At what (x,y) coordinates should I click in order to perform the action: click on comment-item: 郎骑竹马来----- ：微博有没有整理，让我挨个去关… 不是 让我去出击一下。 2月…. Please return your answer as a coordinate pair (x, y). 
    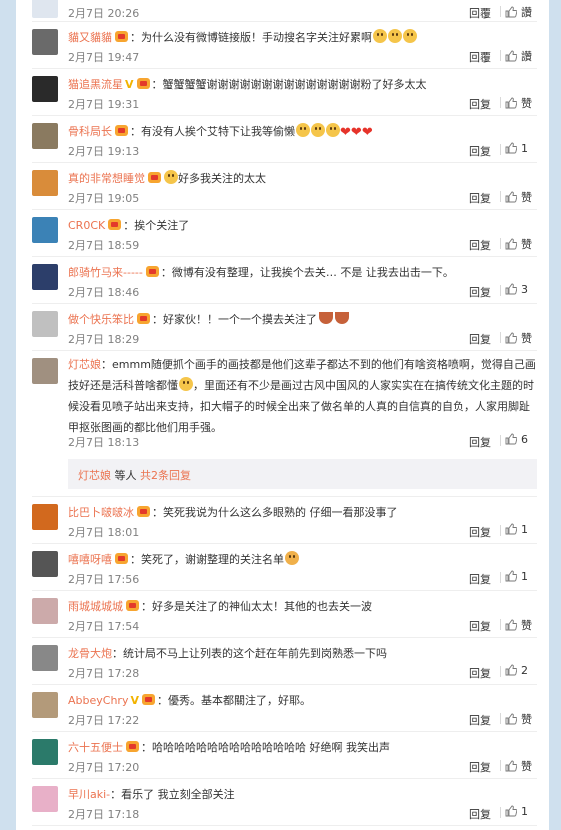
    Looking at the image, I should click on (284, 280).